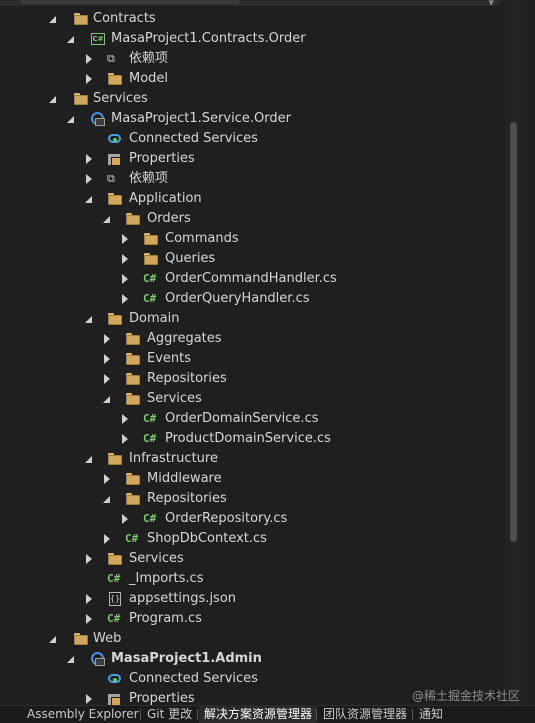  I want to click on tree-node: Commands, so click(252, 239).